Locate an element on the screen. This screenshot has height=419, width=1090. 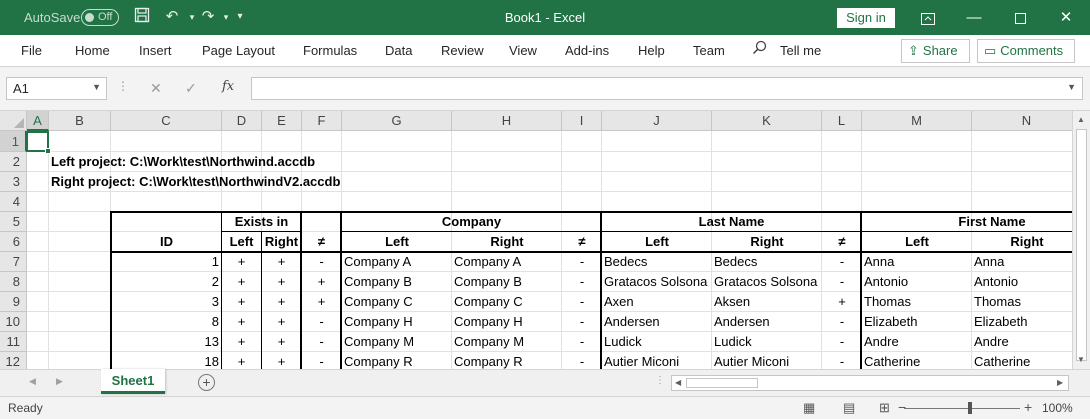
row-header-12: 12 is located at coordinates (13, 360).